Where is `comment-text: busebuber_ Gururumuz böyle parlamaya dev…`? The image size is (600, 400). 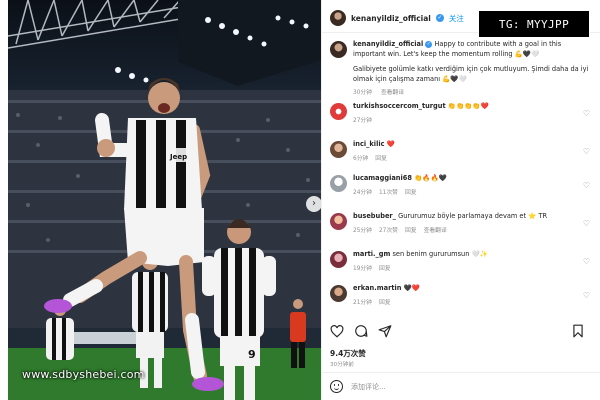 comment-text: busebuber_ Gururumuz böyle parlamaya dev… is located at coordinates (472, 217).